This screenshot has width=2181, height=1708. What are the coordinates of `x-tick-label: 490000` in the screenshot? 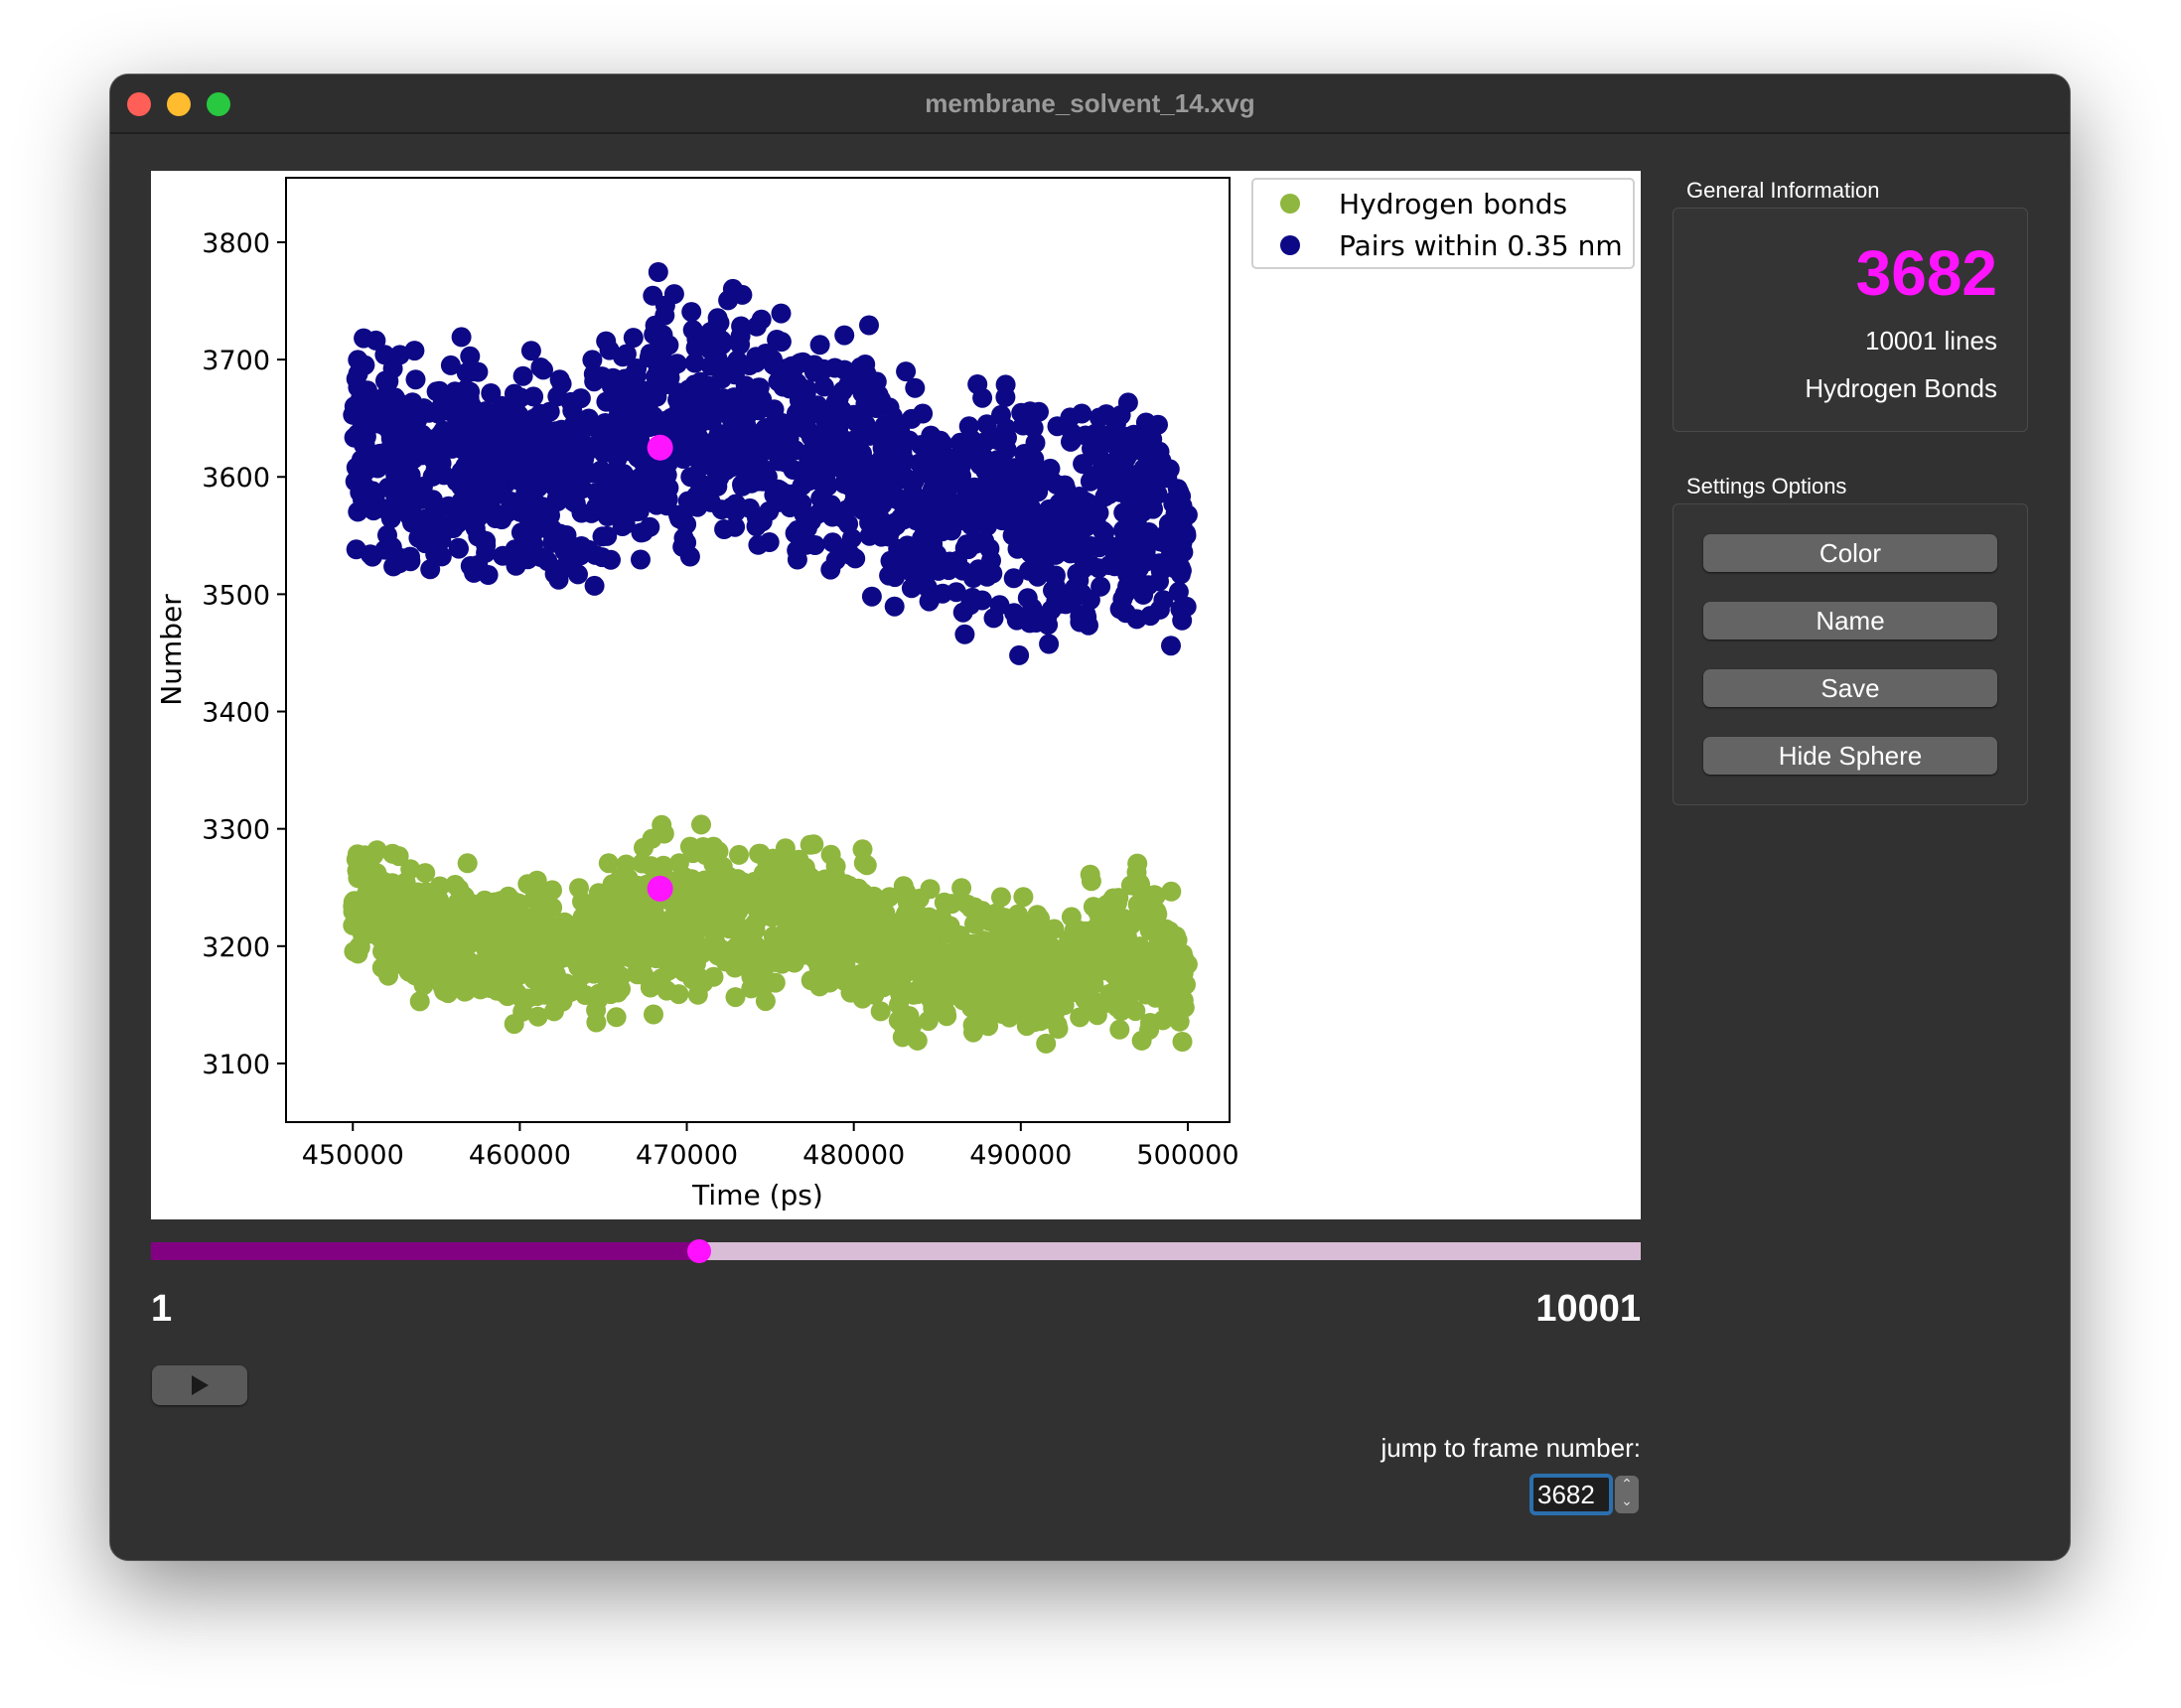 It's located at (1020, 1155).